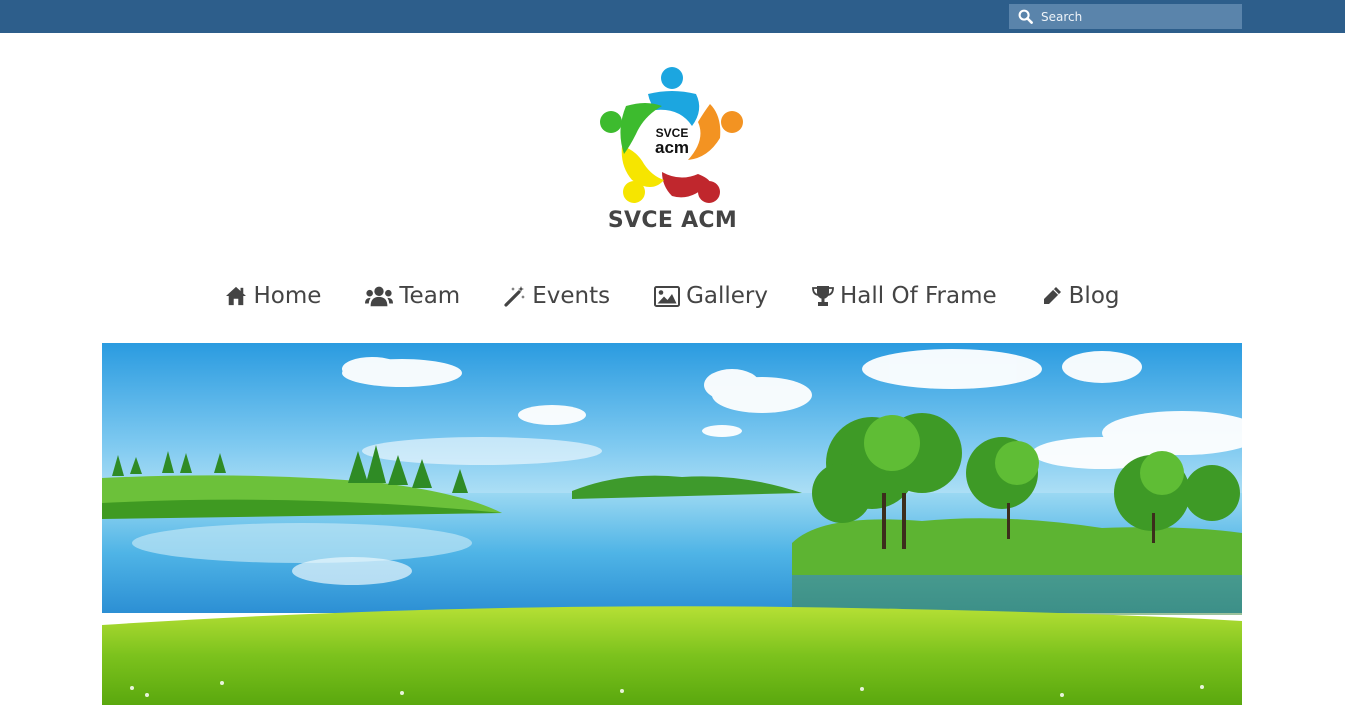 This screenshot has width=1345, height=705. What do you see at coordinates (571, 296) in the screenshot?
I see `nav-label-events: Events` at bounding box center [571, 296].